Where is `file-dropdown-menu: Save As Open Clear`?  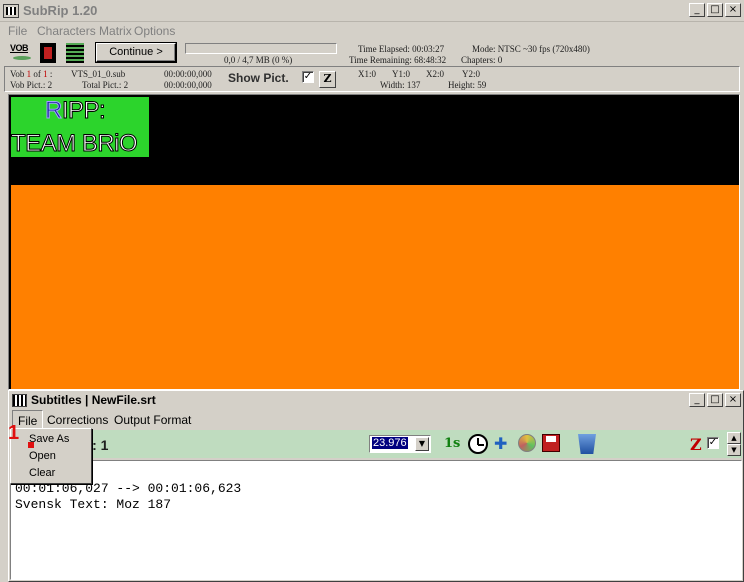
file-dropdown-menu: Save As Open Clear is located at coordinates (51, 456).